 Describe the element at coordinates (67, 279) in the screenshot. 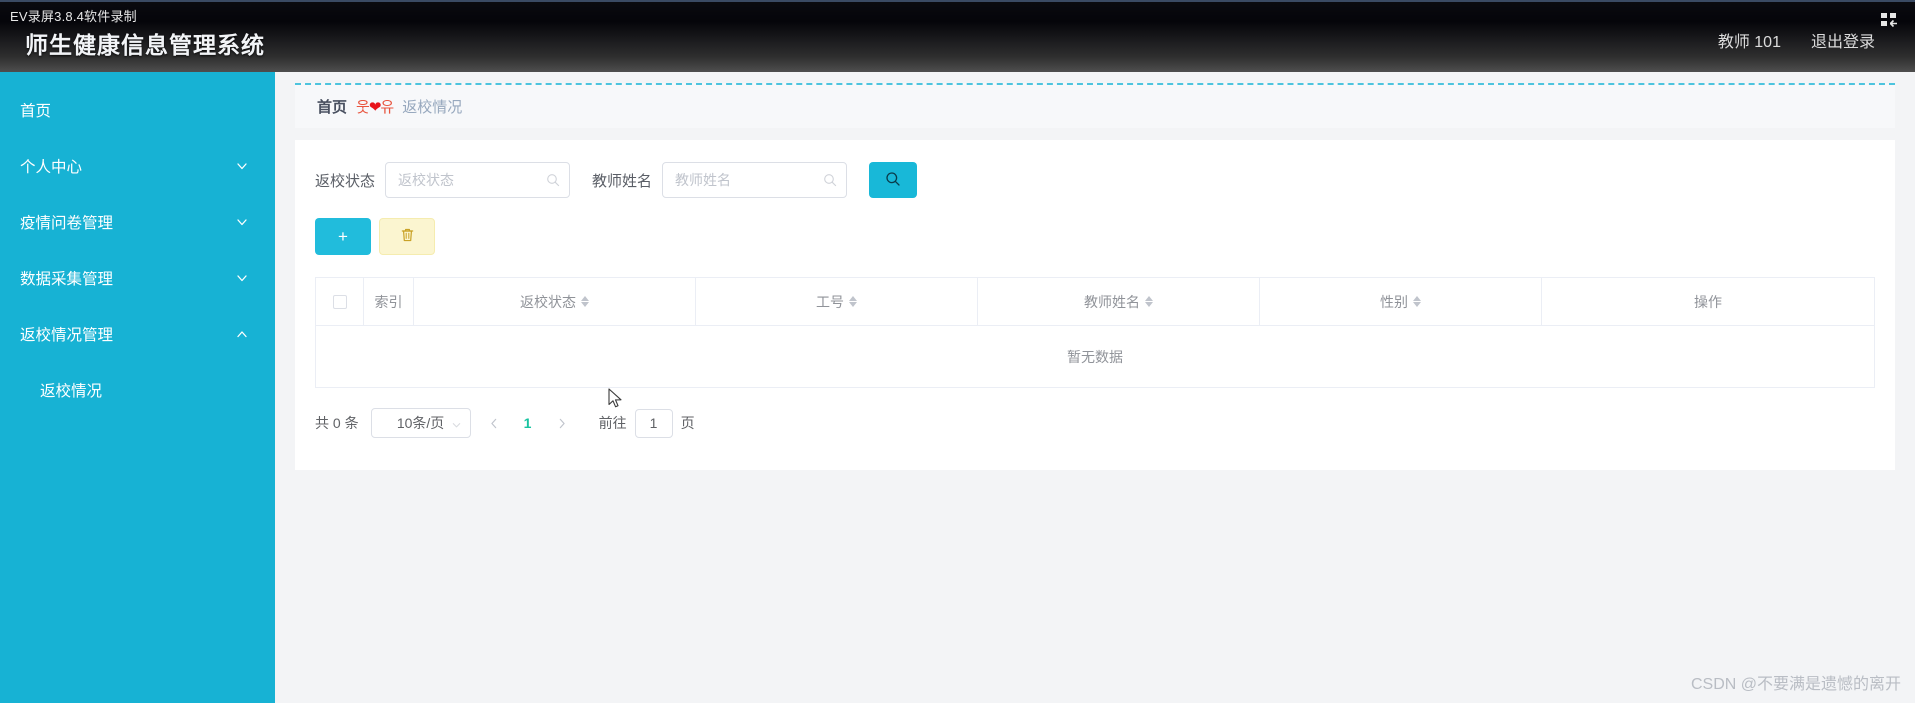

I see `sidebar-item-label: 数据采集管理` at that location.